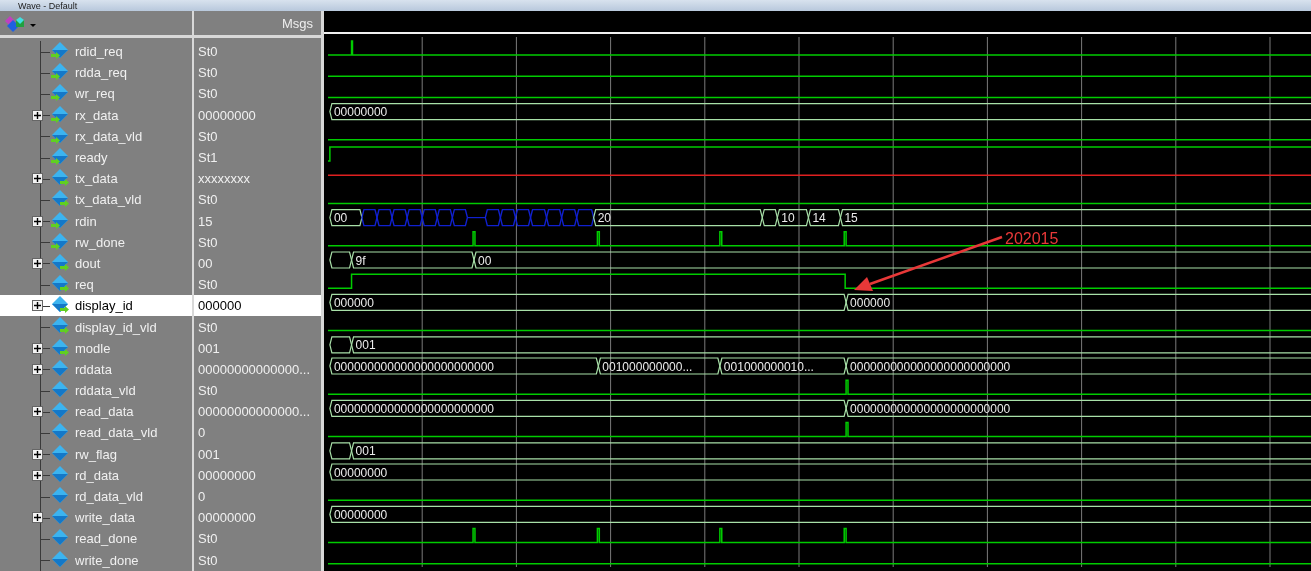 The image size is (1311, 571). Describe the element at coordinates (116, 327) in the screenshot. I see `signal-name: display_id_vld` at that location.